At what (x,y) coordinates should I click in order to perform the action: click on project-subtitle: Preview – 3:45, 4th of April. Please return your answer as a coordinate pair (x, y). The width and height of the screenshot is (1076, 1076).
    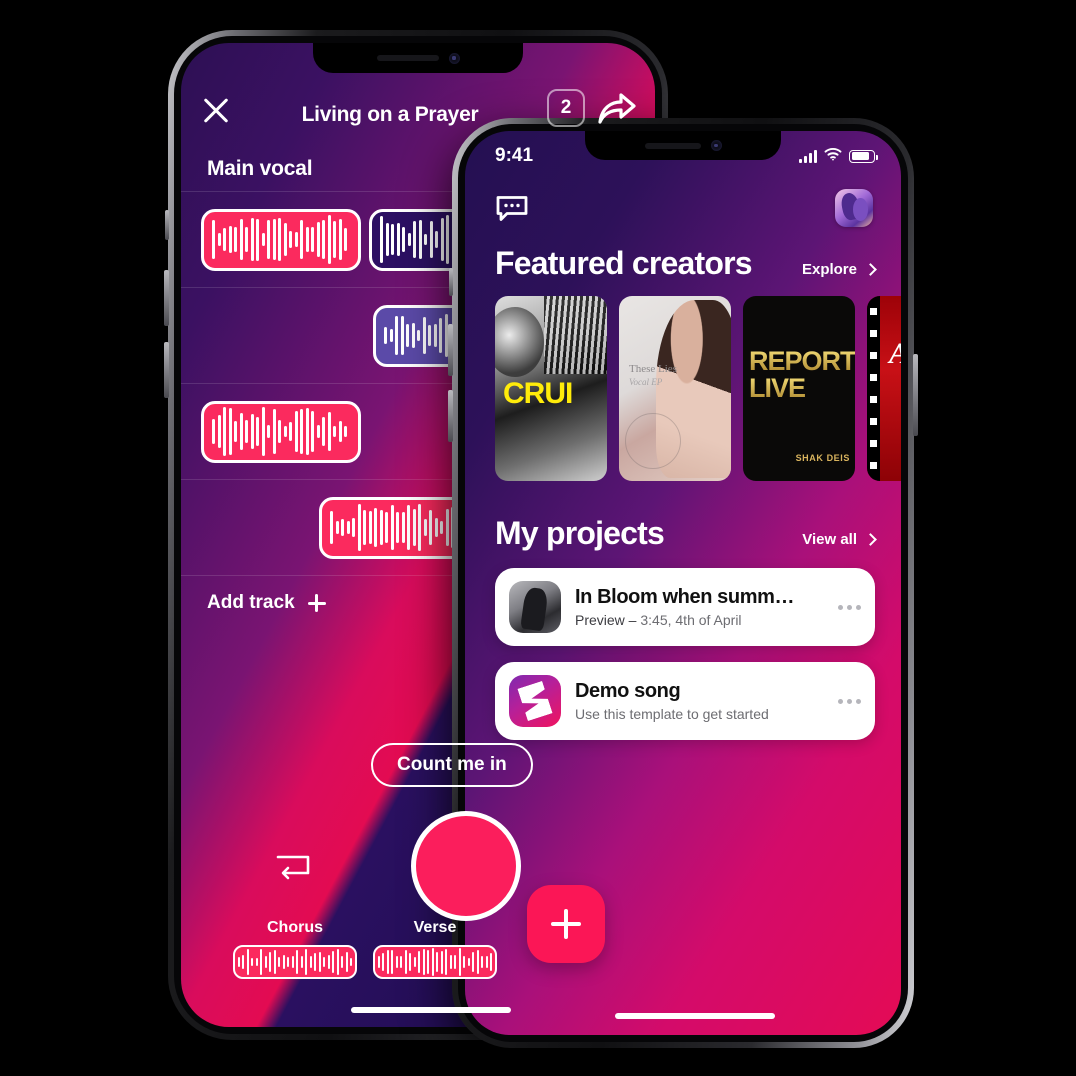
    Looking at the image, I should click on (696, 620).